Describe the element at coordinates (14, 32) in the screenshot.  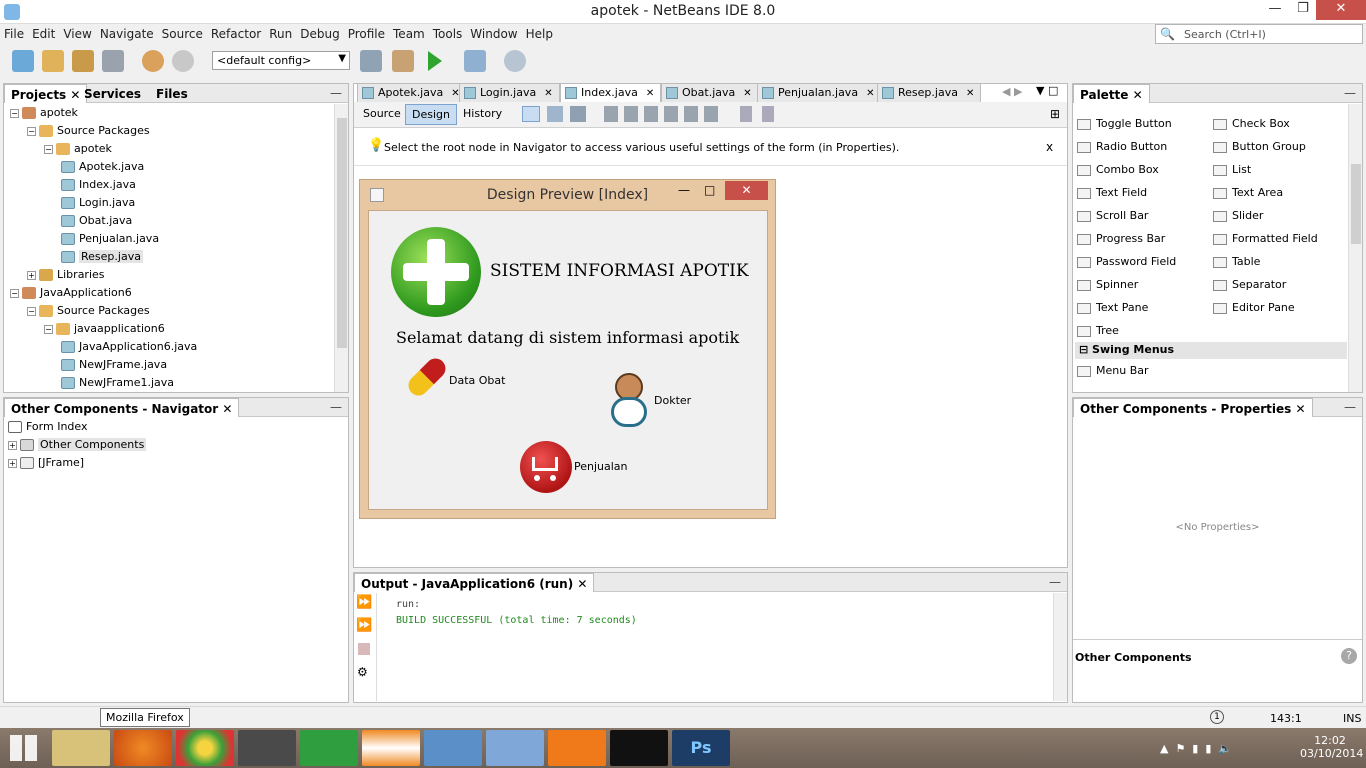
I see `menu-file: File` at that location.